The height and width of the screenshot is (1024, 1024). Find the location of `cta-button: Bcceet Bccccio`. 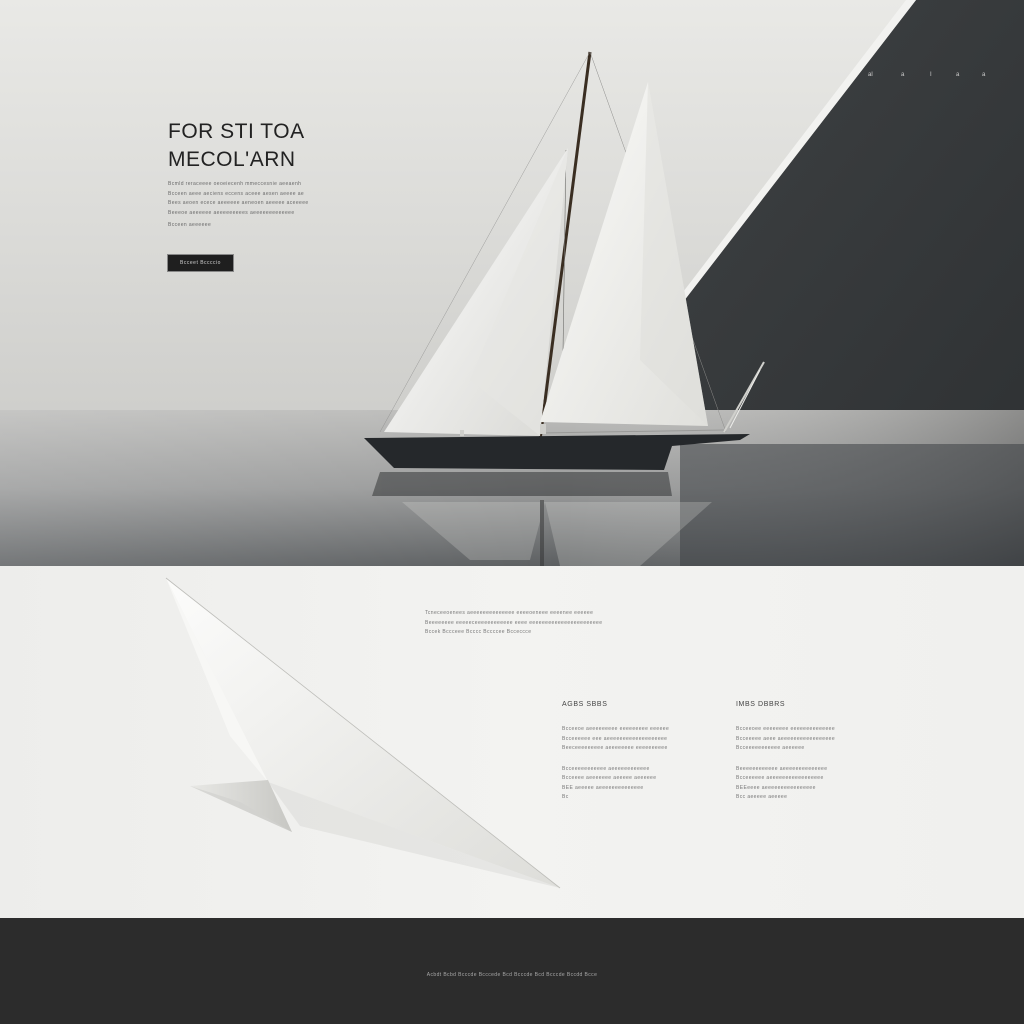

cta-button: Bcceet Bccccio is located at coordinates (200, 263).